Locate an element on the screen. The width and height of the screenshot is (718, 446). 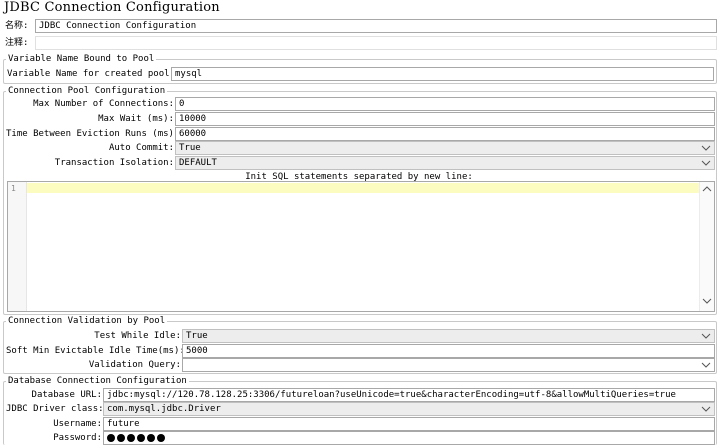
jdbc-driver-value: com.mysql.jdbc.Driver is located at coordinates (164, 409).